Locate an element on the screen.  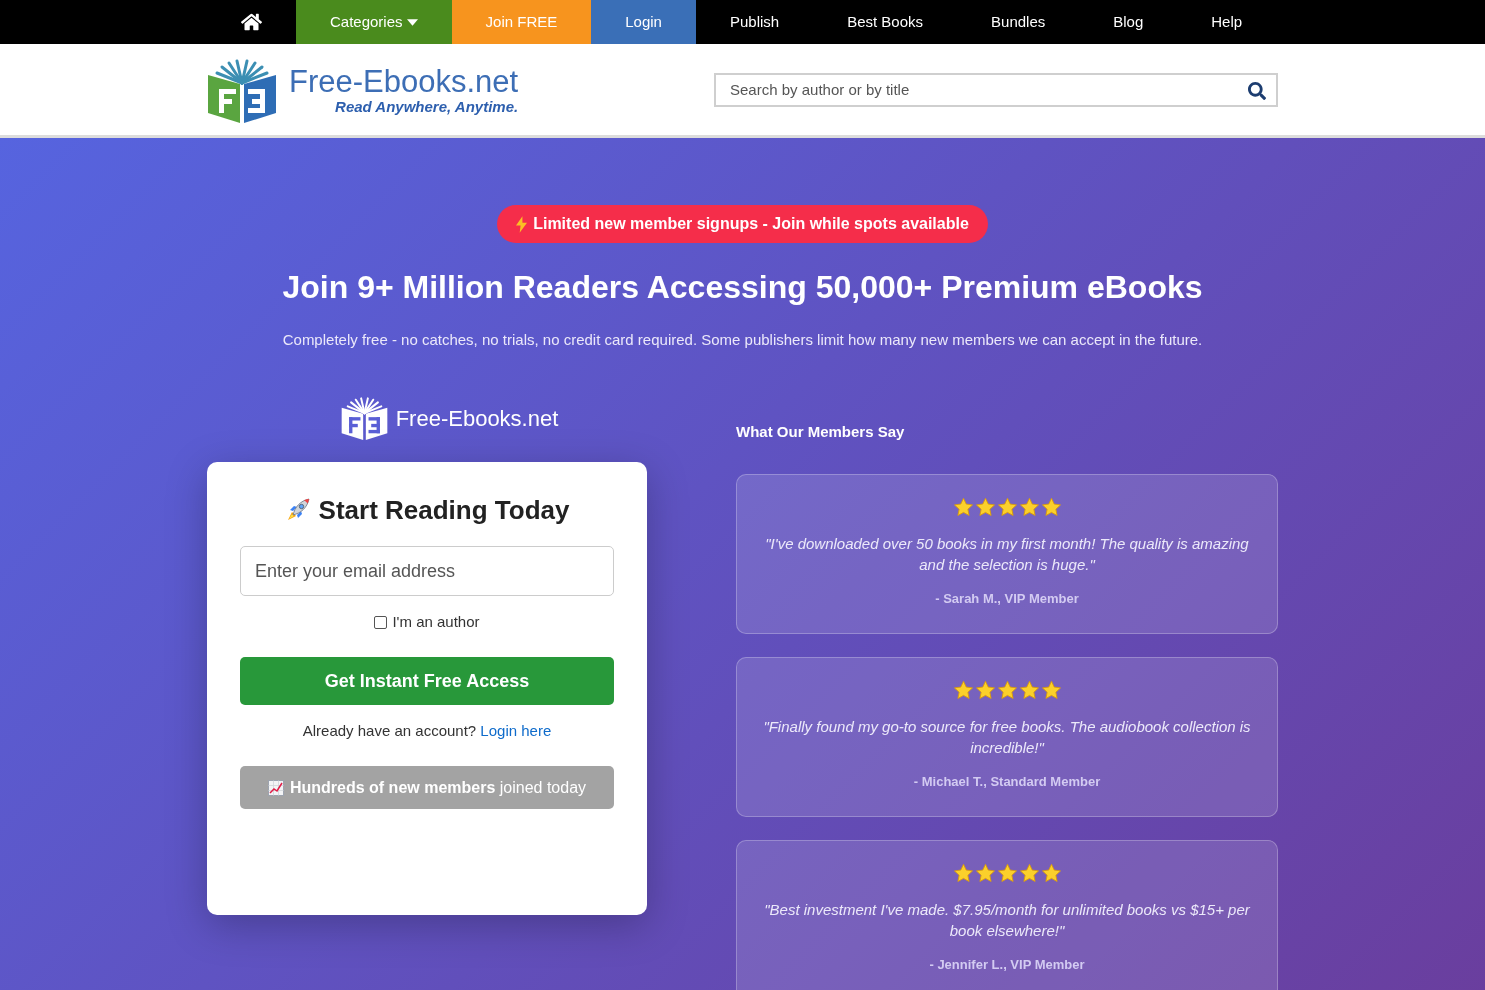
get-access-button: Get Instant Free Access is located at coordinates (427, 681).